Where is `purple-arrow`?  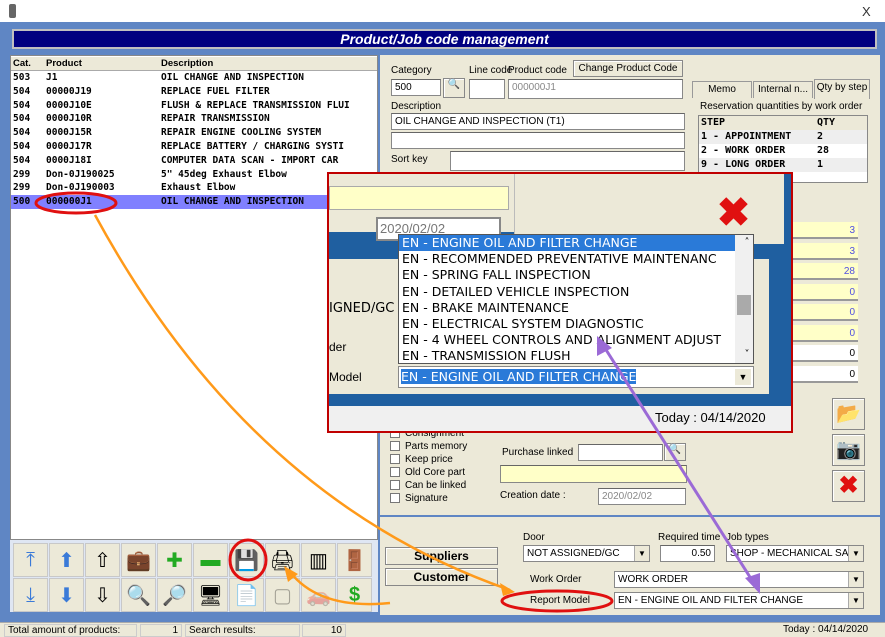 purple-arrow is located at coordinates (679, 465).